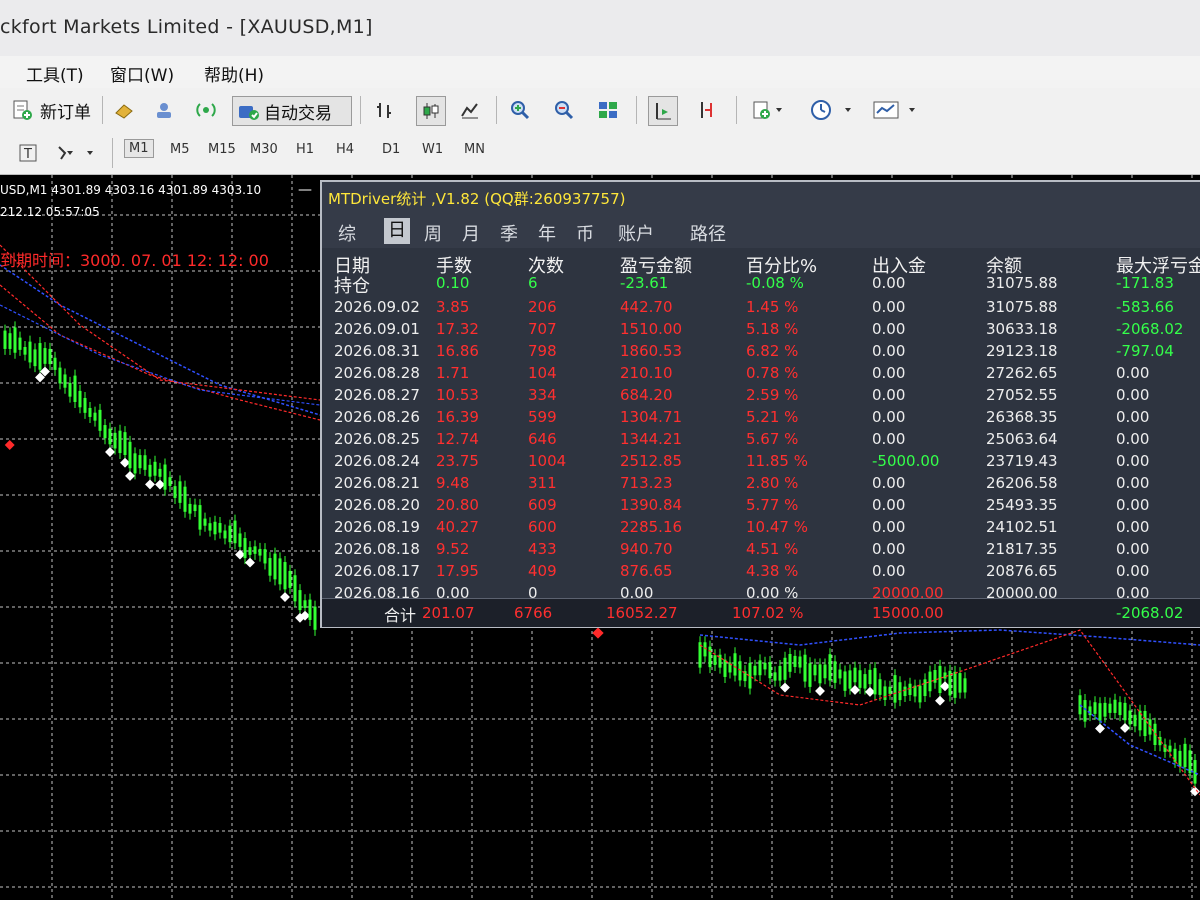 The height and width of the screenshot is (900, 1200). I want to click on signals-icon, so click(206, 110).